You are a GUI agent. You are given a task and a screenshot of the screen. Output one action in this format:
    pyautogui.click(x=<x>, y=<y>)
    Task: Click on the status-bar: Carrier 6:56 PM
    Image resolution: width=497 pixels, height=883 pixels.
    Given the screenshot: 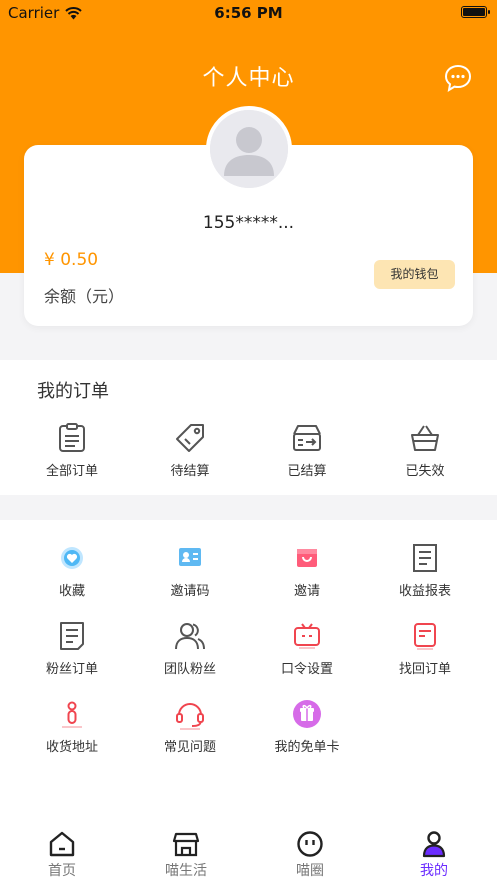 What is the action you would take?
    pyautogui.click(x=248, y=13)
    